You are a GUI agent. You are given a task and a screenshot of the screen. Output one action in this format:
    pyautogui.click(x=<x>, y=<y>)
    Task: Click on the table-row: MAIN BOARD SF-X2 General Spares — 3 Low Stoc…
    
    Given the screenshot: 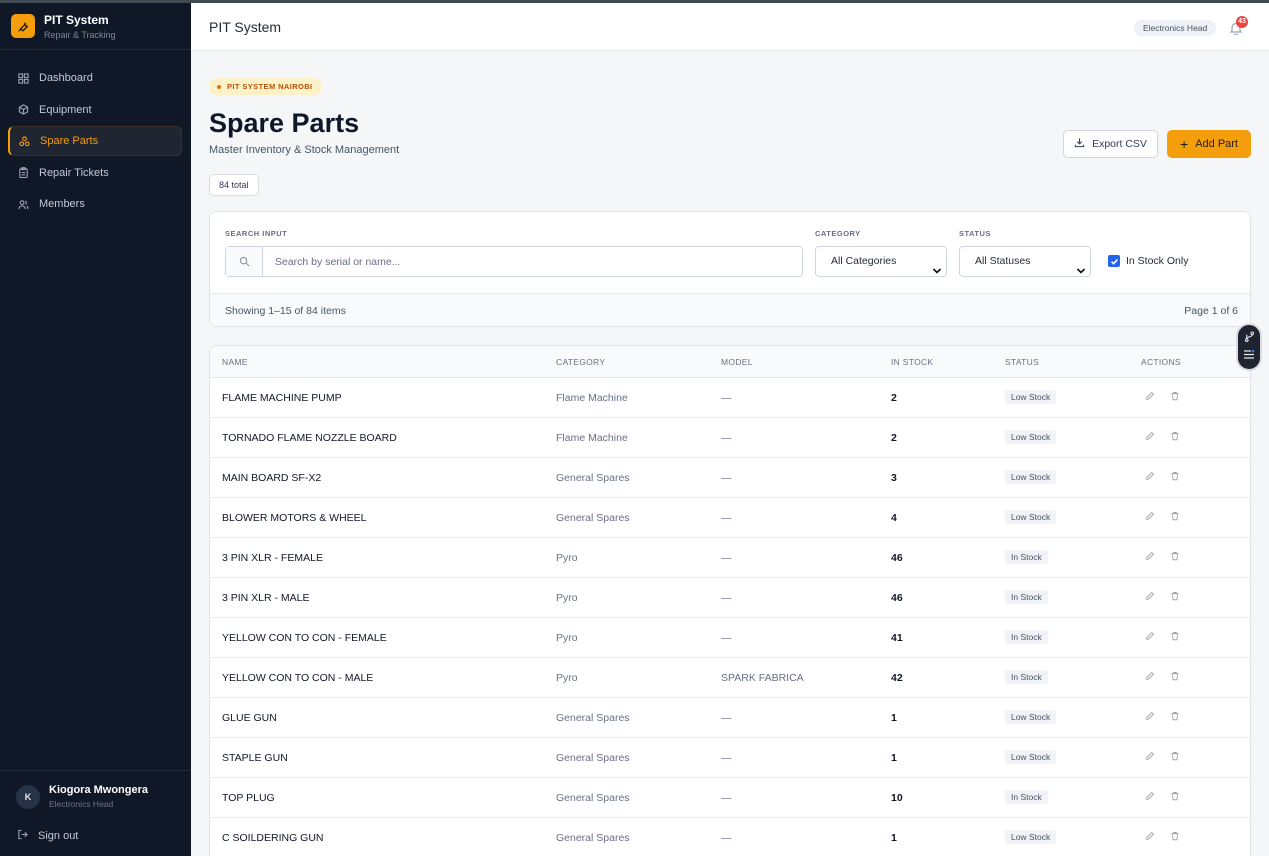 What is the action you would take?
    pyautogui.click(x=730, y=478)
    